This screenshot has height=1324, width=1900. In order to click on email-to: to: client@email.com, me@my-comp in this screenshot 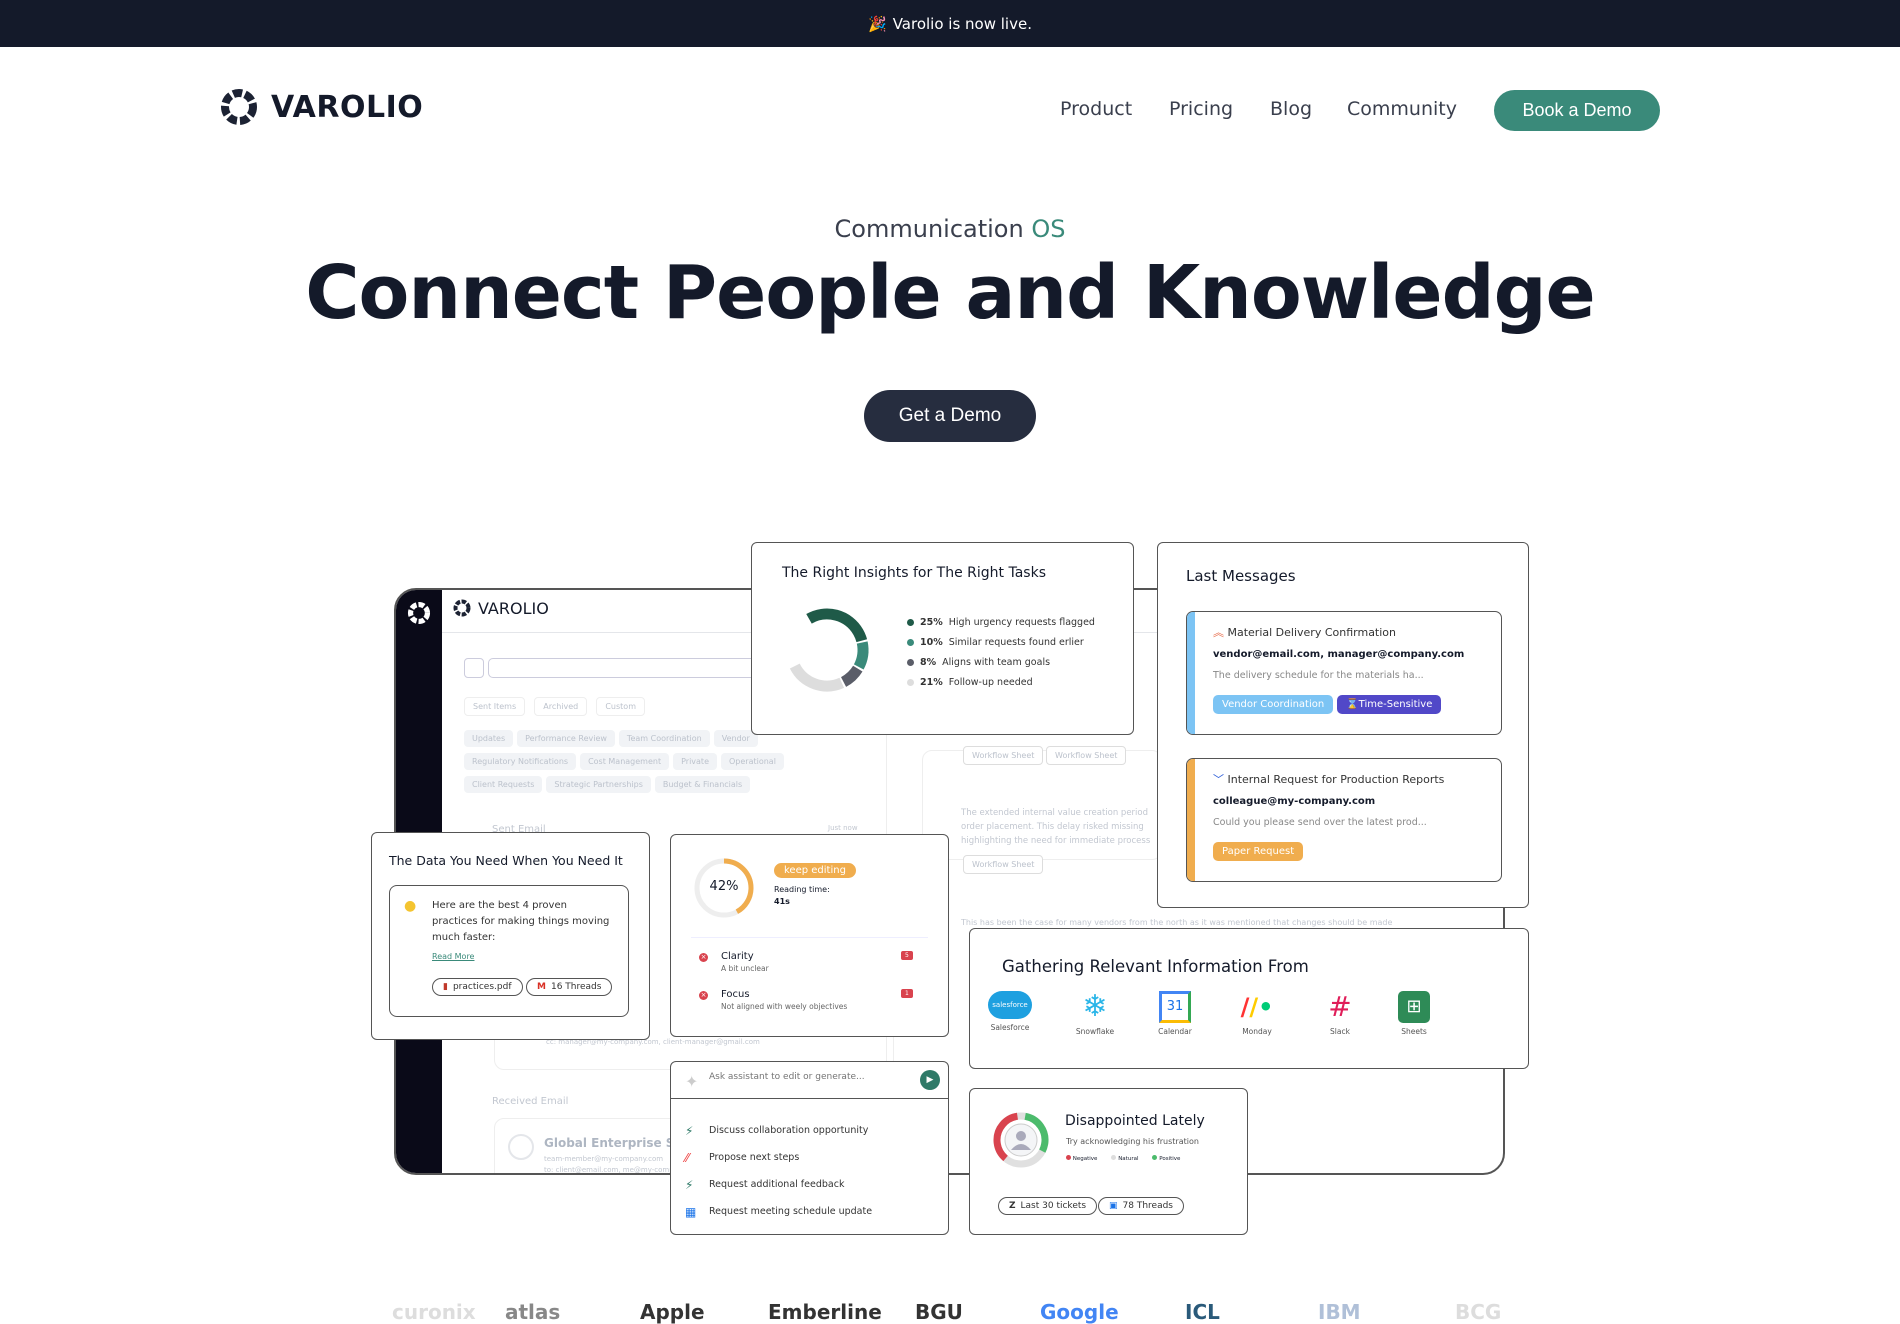, I will do `click(609, 1170)`.